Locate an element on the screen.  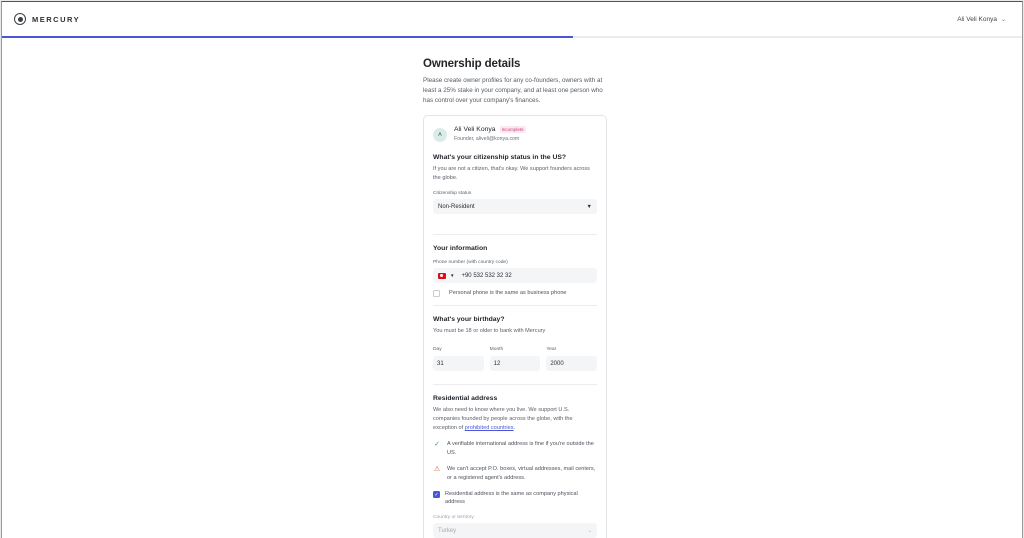
birthday-fields: Day 31 Month 12 Year 2000 is located at coordinates (515, 359).